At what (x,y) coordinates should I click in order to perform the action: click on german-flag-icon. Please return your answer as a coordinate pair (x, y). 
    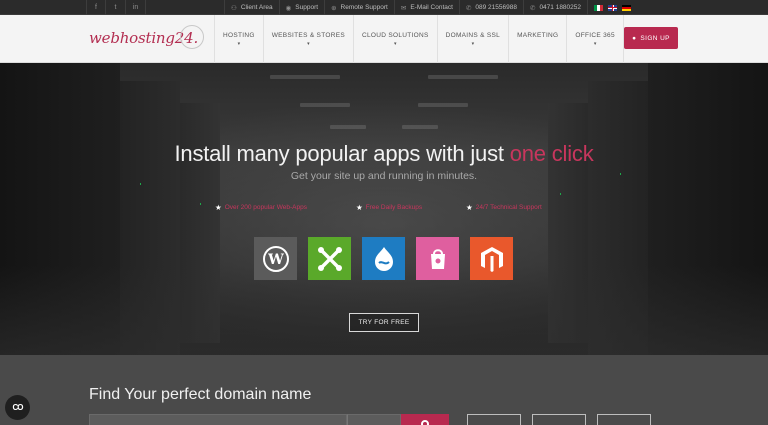
    Looking at the image, I should click on (627, 7).